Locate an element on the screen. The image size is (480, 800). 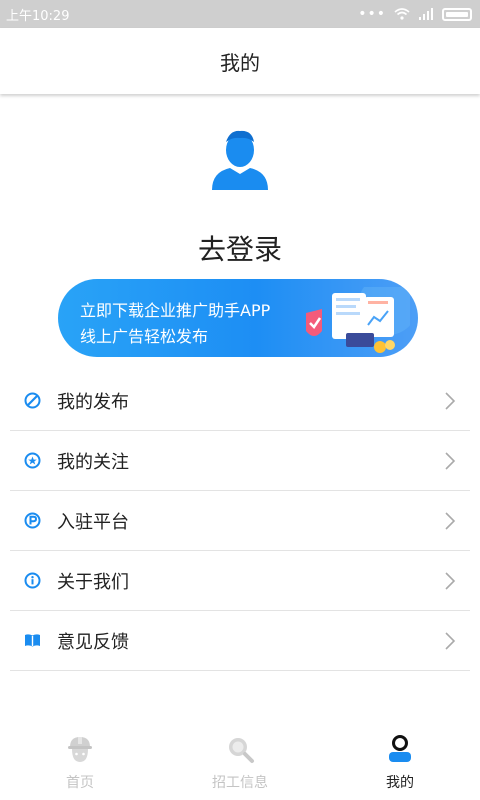
search-icon is located at coordinates (241, 750).